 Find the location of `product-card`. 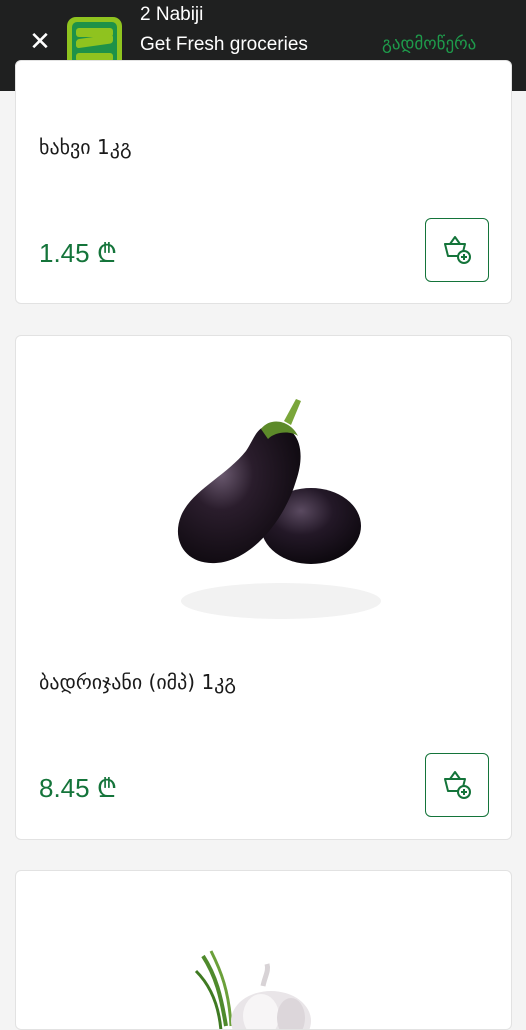

product-card is located at coordinates (263, 950).